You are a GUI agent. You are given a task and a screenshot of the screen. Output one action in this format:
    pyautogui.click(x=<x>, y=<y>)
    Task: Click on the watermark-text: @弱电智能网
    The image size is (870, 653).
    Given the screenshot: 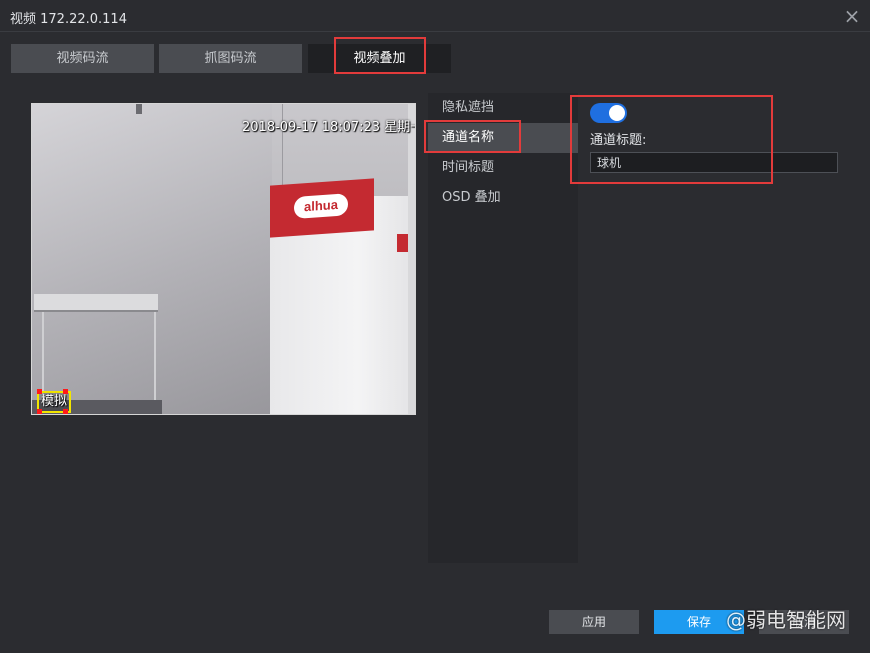 What is the action you would take?
    pyautogui.click(x=786, y=620)
    